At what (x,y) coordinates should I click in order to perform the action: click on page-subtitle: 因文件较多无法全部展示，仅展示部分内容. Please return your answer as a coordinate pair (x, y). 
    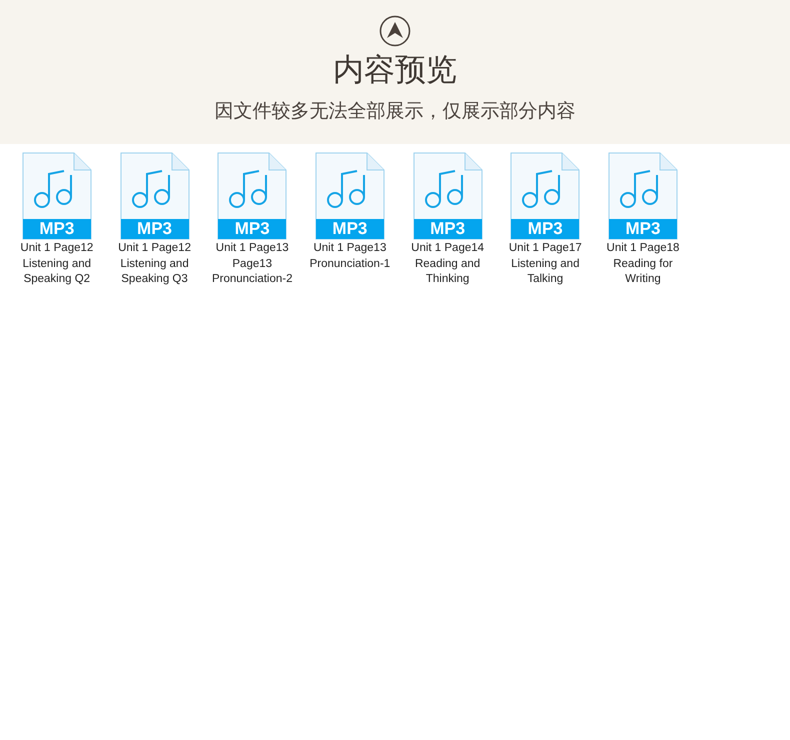
    Looking at the image, I should click on (395, 111).